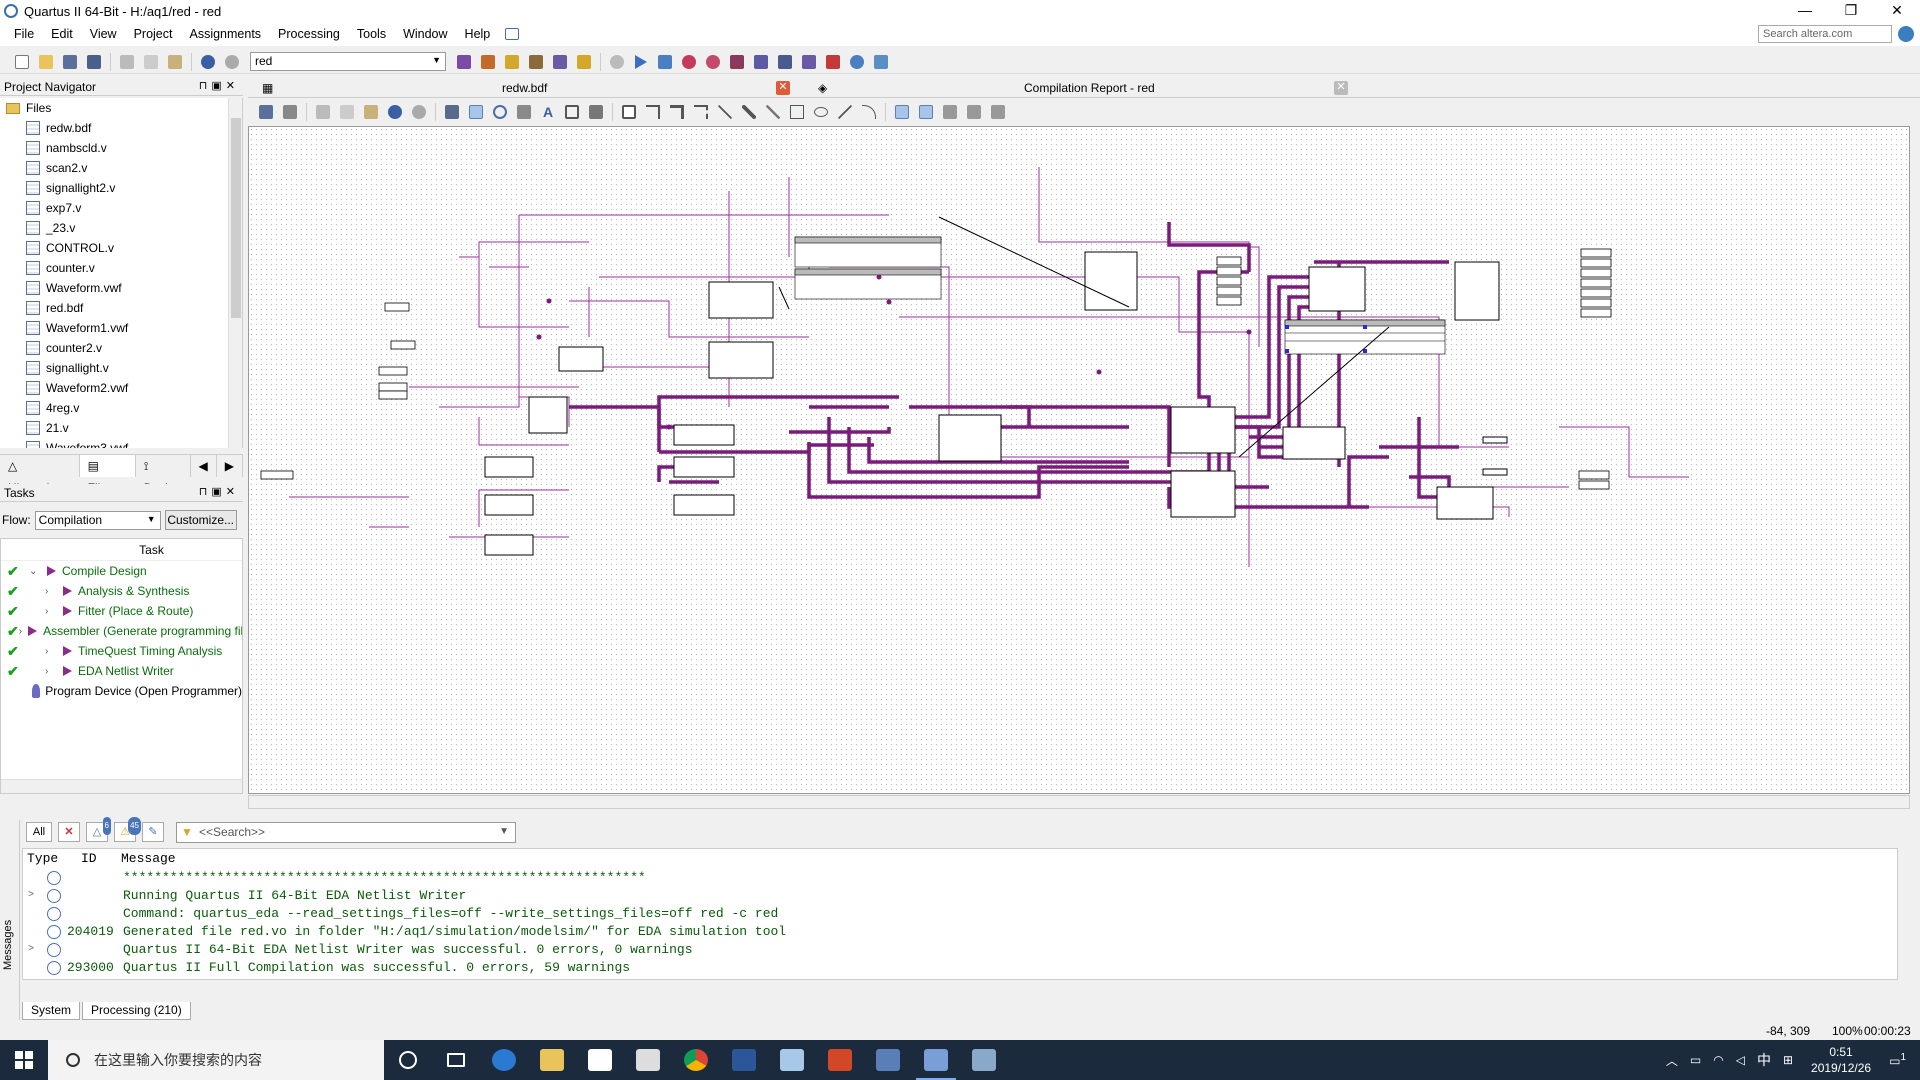  What do you see at coordinates (107, 474) in the screenshot?
I see `tab-files: ▤ Files` at bounding box center [107, 474].